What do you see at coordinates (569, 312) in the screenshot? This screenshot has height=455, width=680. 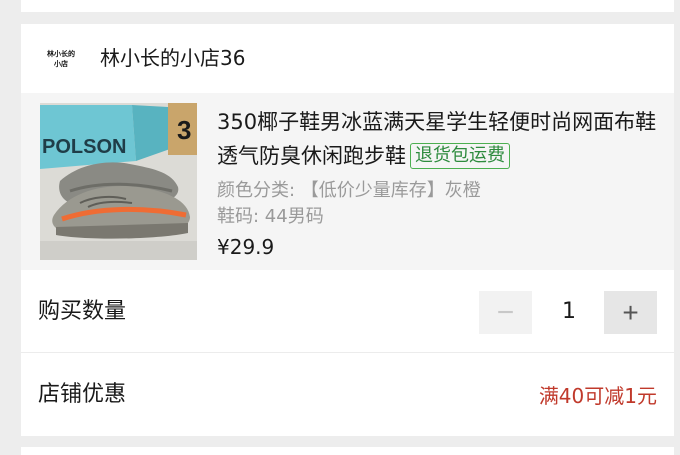 I see `quantity-value: 1` at bounding box center [569, 312].